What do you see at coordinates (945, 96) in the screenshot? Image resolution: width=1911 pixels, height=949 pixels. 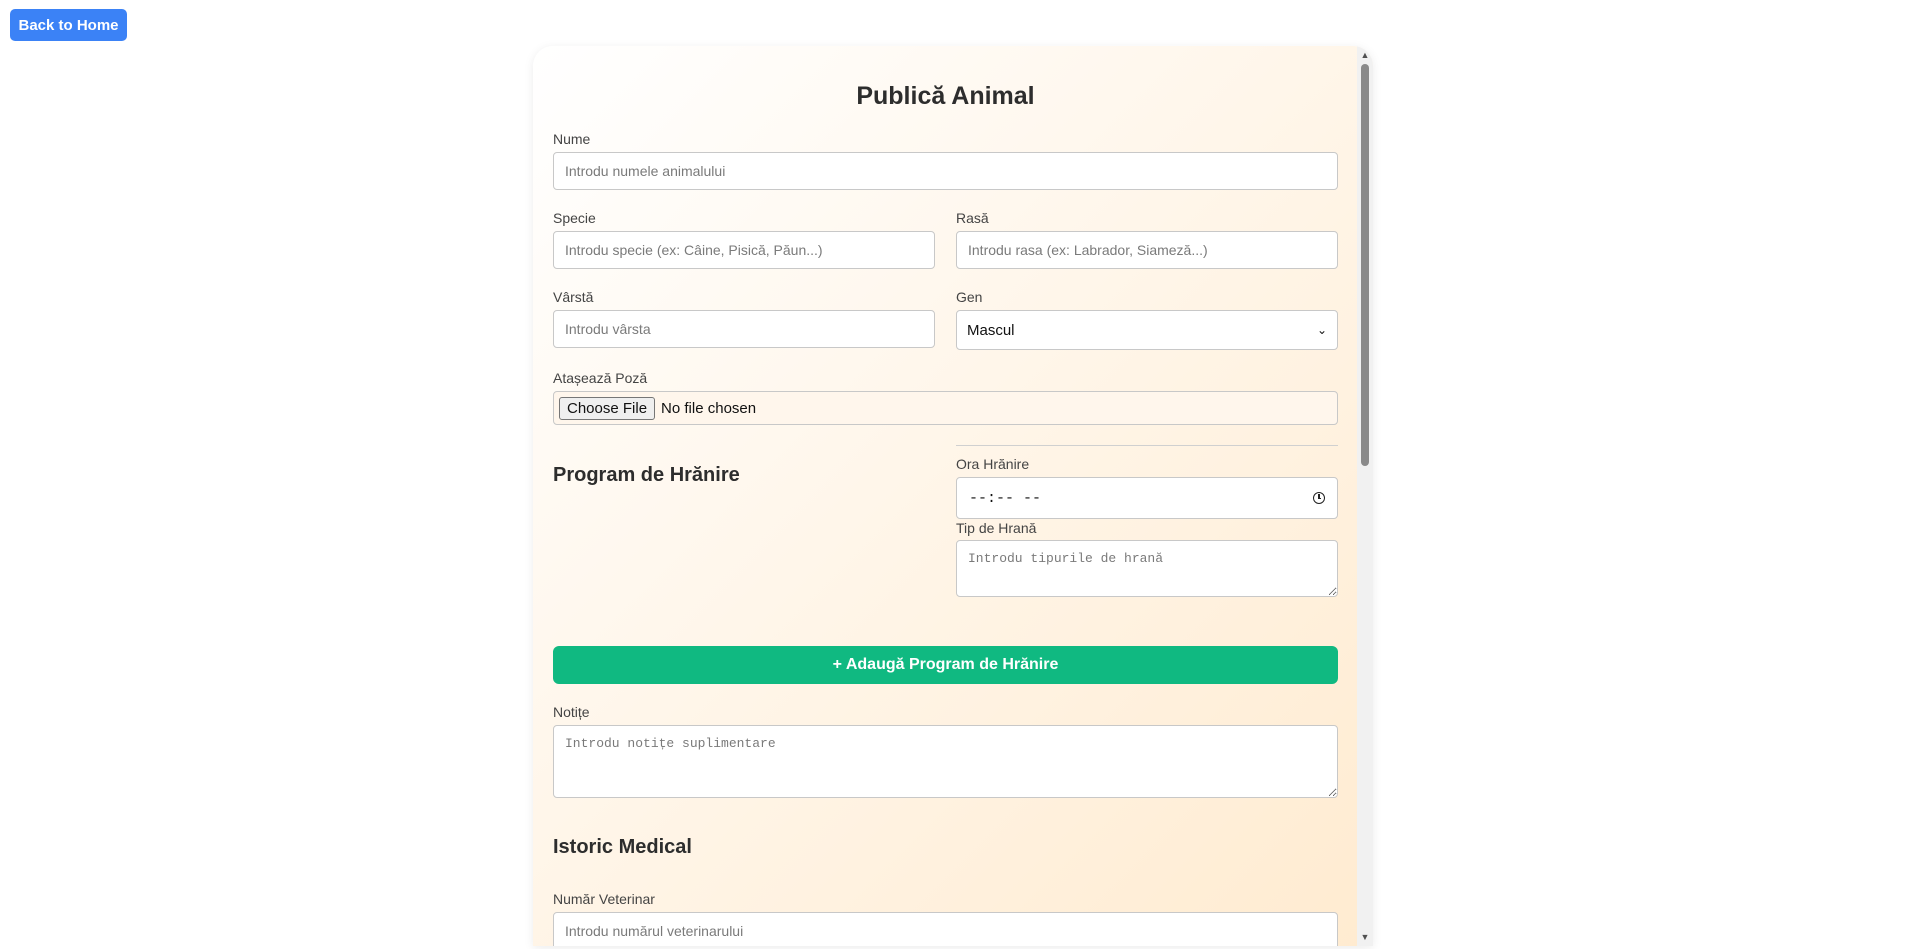 I see `page-title: Publică Animal` at bounding box center [945, 96].